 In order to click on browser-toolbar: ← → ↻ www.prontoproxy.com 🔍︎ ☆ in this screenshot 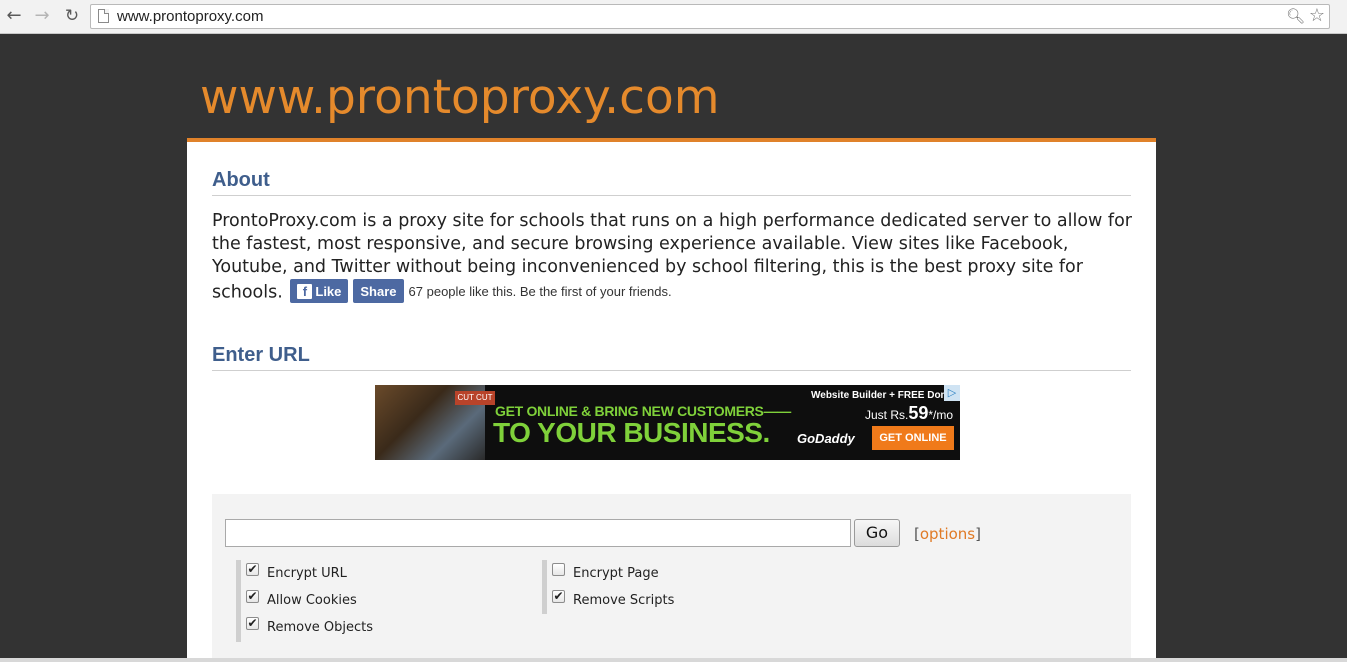, I will do `click(673, 17)`.